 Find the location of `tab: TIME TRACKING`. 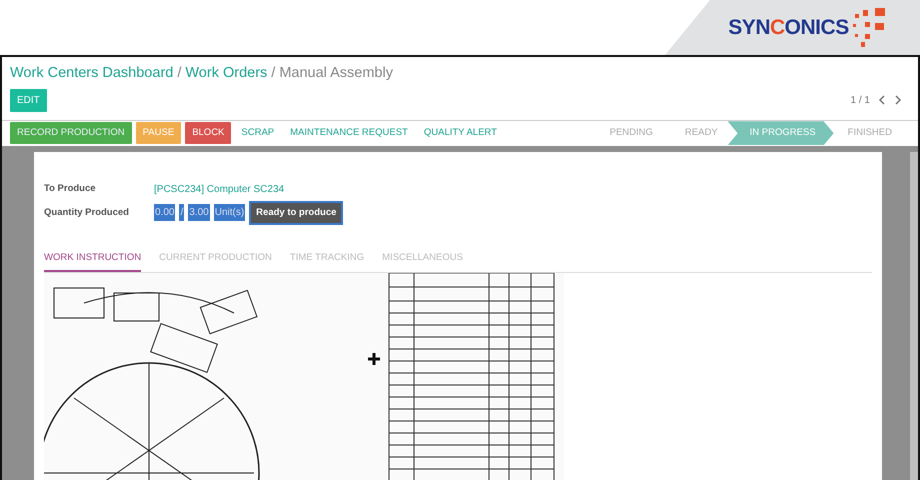

tab: TIME TRACKING is located at coordinates (327, 259).